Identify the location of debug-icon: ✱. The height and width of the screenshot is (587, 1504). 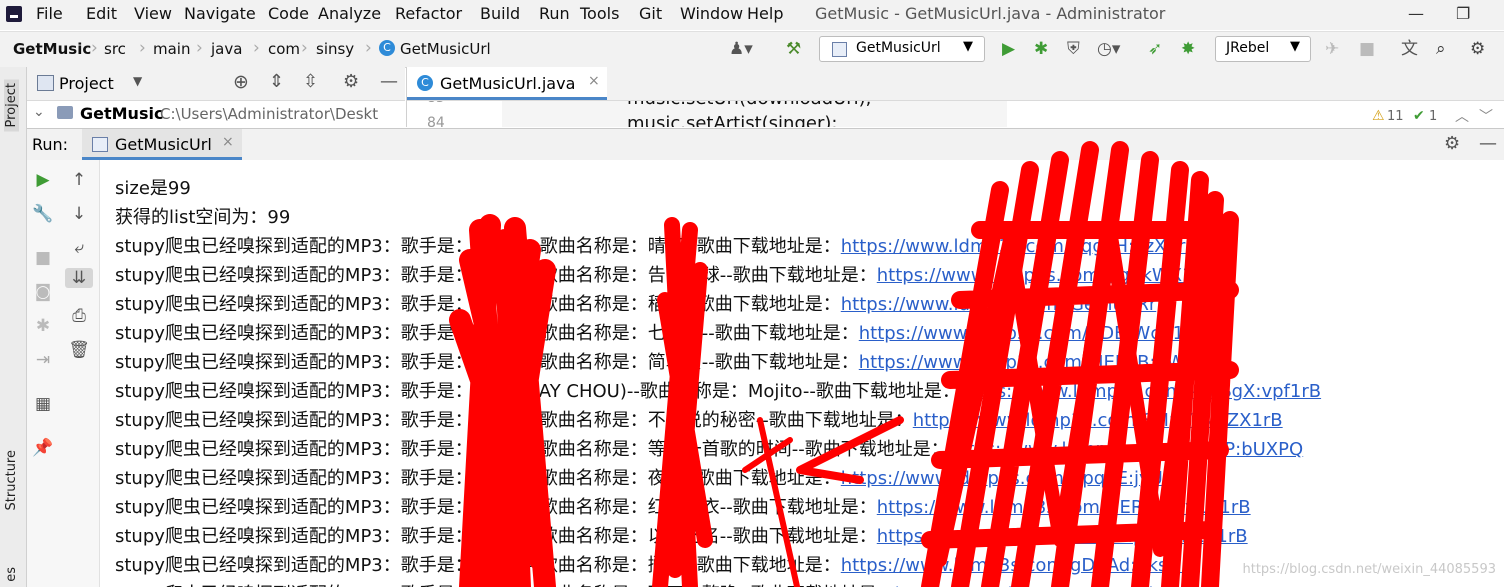
(1041, 49).